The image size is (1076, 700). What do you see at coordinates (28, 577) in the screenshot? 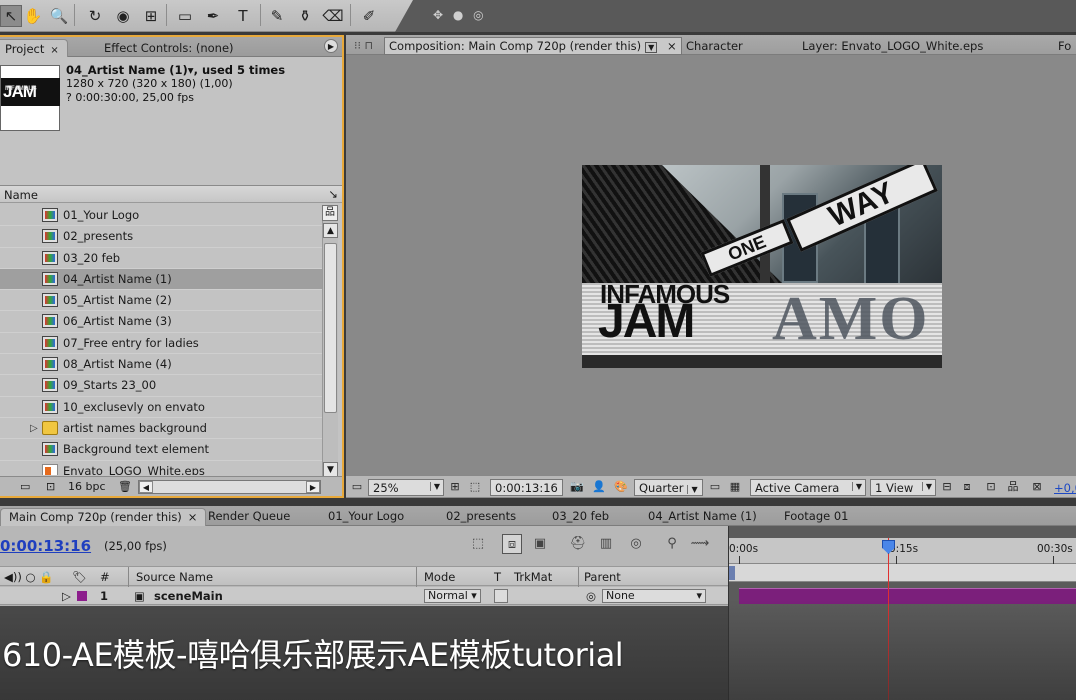
I see `av-switches-icon: ◀)) ○ 🔒` at bounding box center [28, 577].